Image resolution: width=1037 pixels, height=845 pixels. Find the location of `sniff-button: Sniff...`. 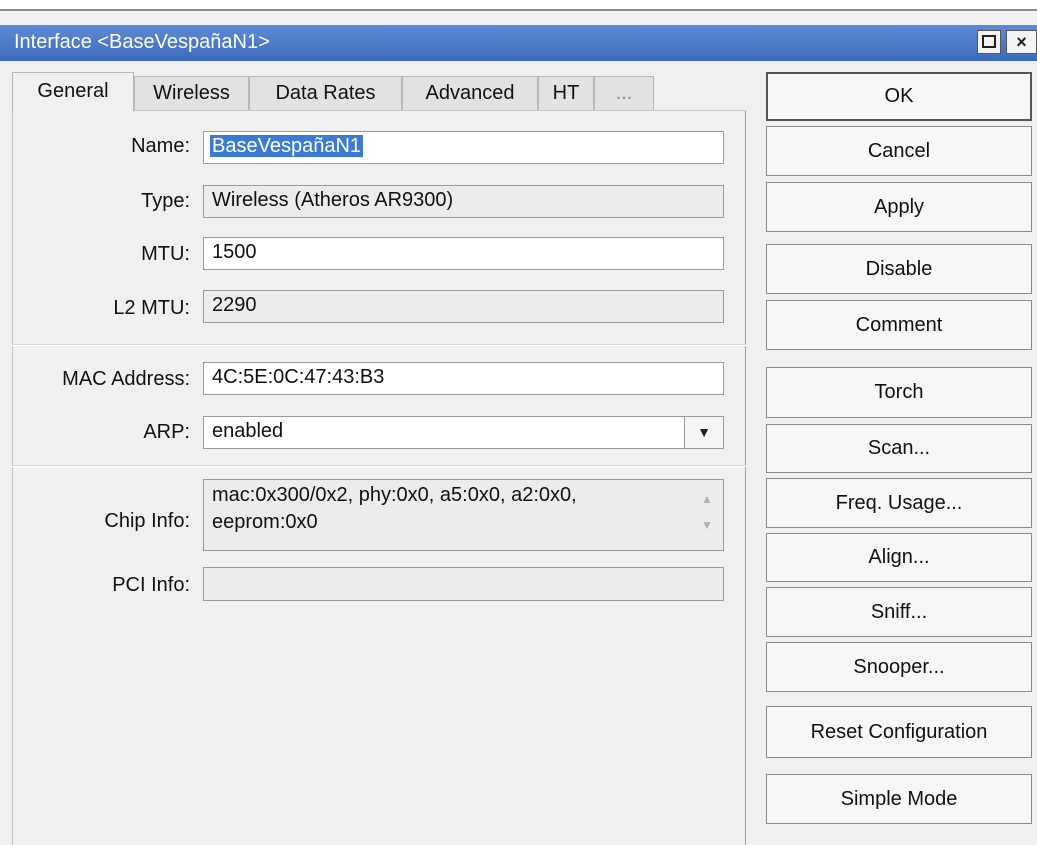

sniff-button: Sniff... is located at coordinates (899, 612).